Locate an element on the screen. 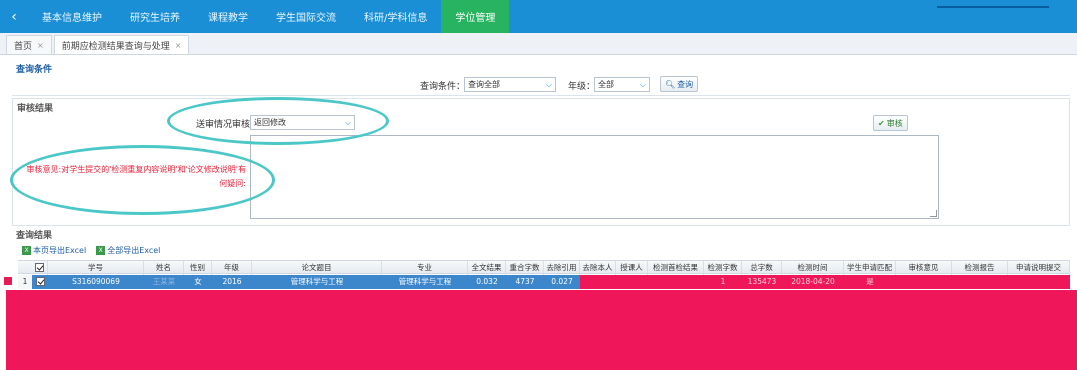 The height and width of the screenshot is (370, 1077). column-header: 论文题目 is located at coordinates (317, 268).